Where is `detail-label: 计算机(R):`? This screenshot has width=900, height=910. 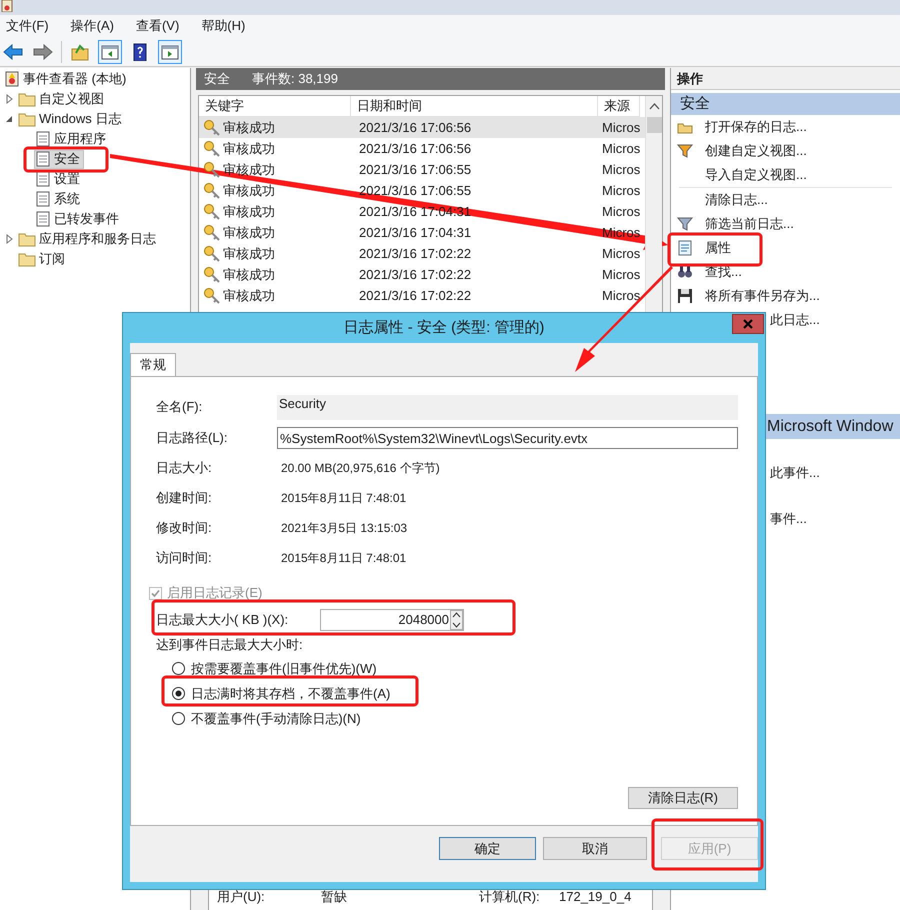
detail-label: 计算机(R): is located at coordinates (510, 897).